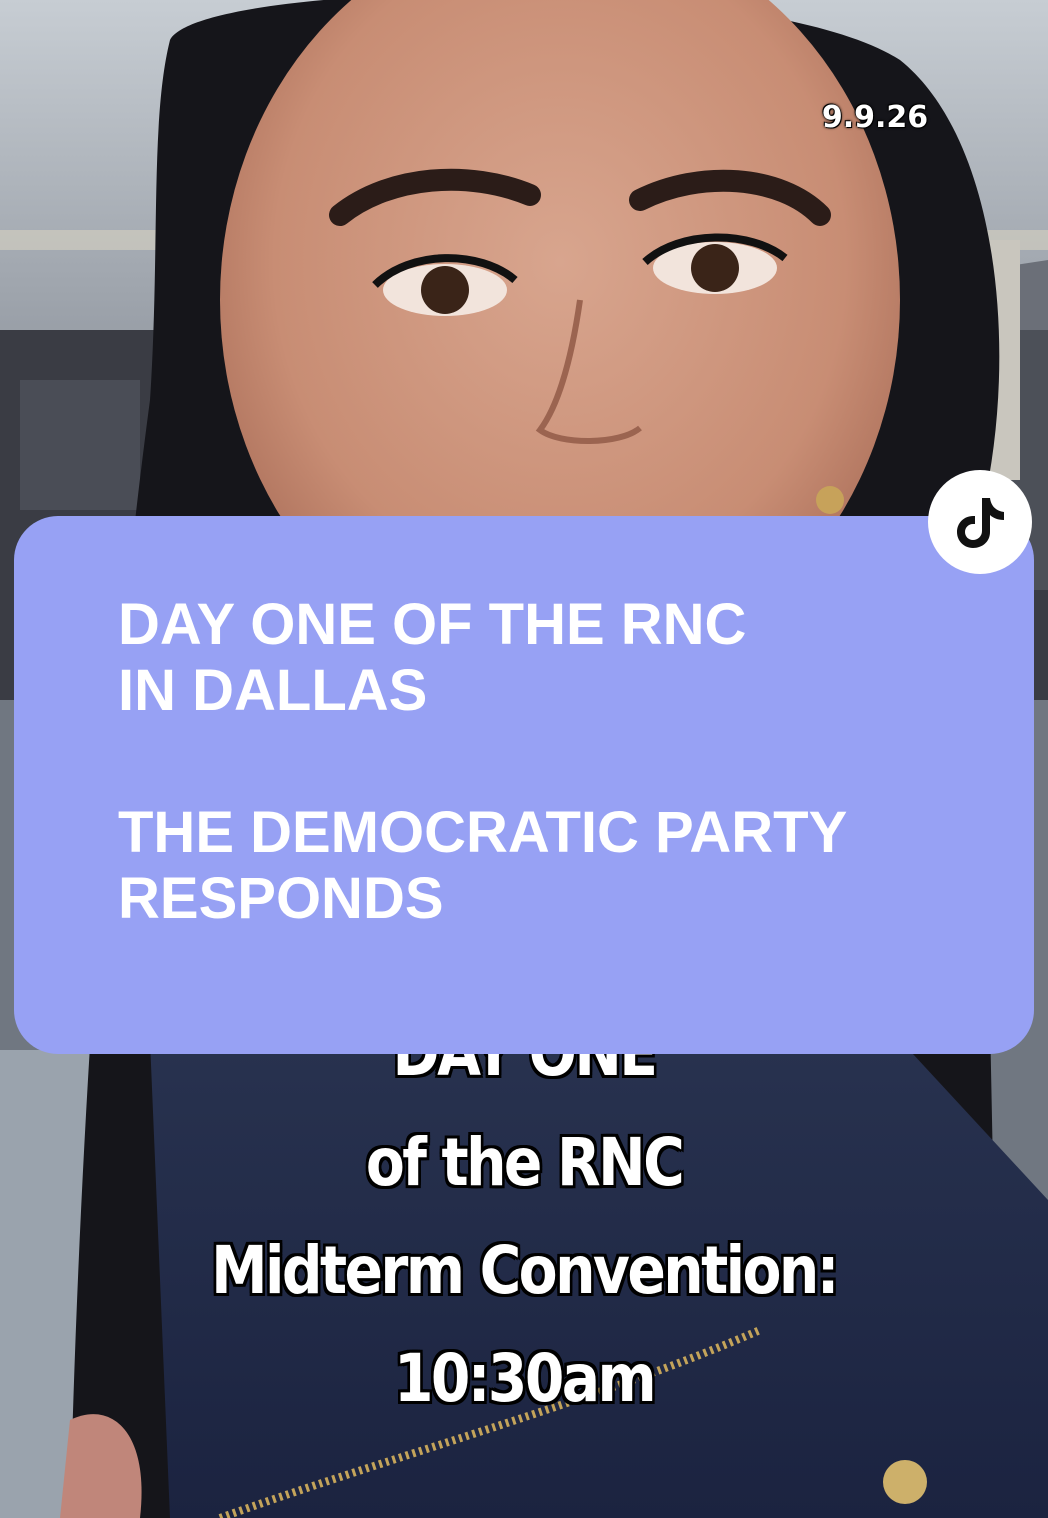 The width and height of the screenshot is (1048, 1518). I want to click on tiktok-note-icon, so click(980, 523).